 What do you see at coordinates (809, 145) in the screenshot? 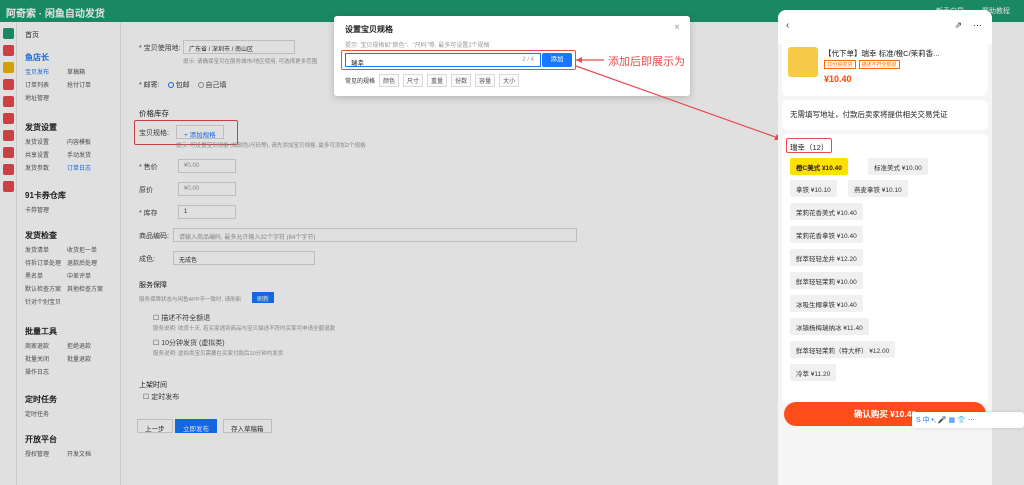
I see `highlight-box` at bounding box center [809, 145].